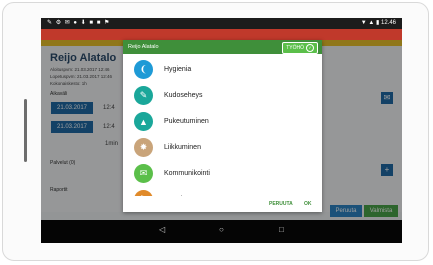 The image size is (433, 265). Describe the element at coordinates (222, 147) in the screenshot. I see `service-item-liikkuminen: ✸ Liikkuminen` at that location.